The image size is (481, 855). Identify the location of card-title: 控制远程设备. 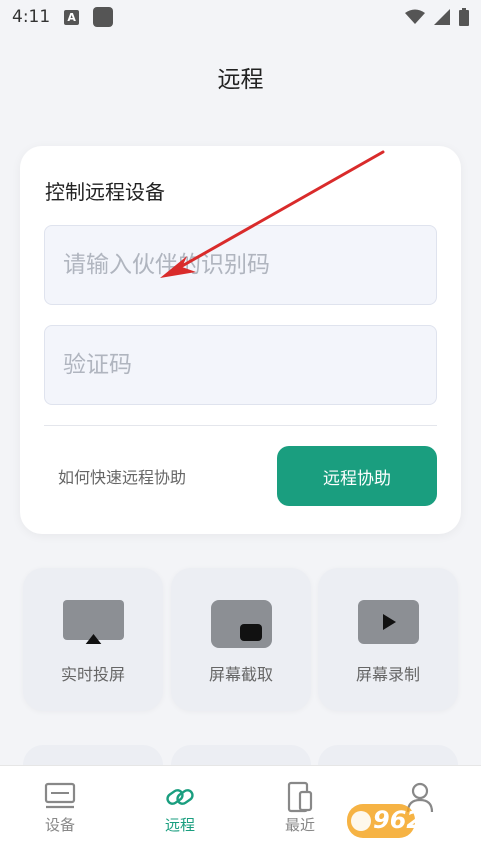
(105, 192).